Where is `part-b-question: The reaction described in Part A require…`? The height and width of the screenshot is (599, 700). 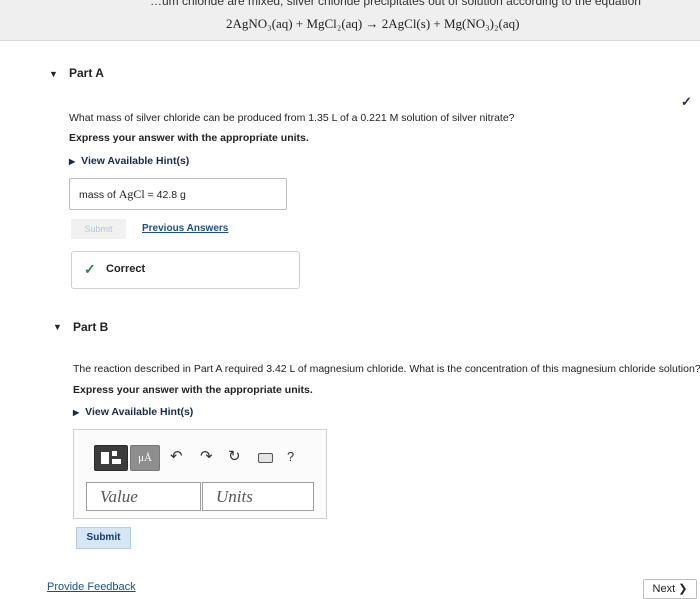 part-b-question: The reaction described in Part A require… is located at coordinates (386, 369).